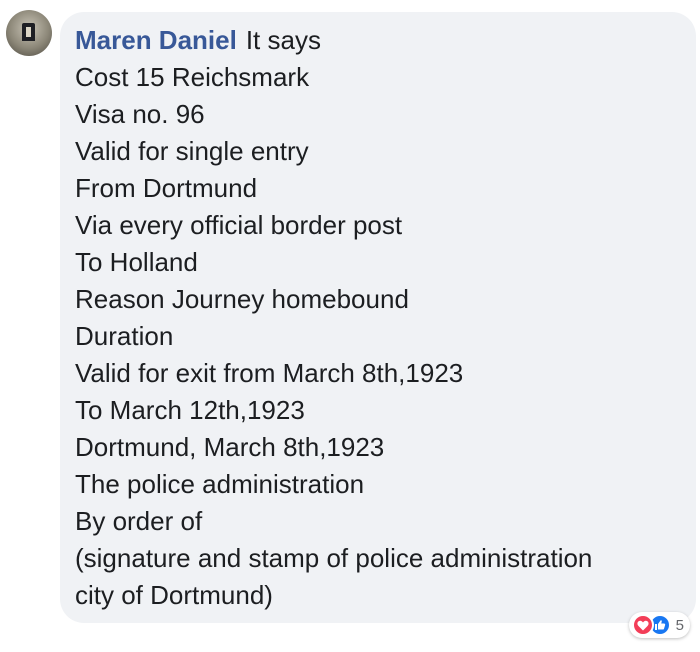  I want to click on avatar, so click(29, 33).